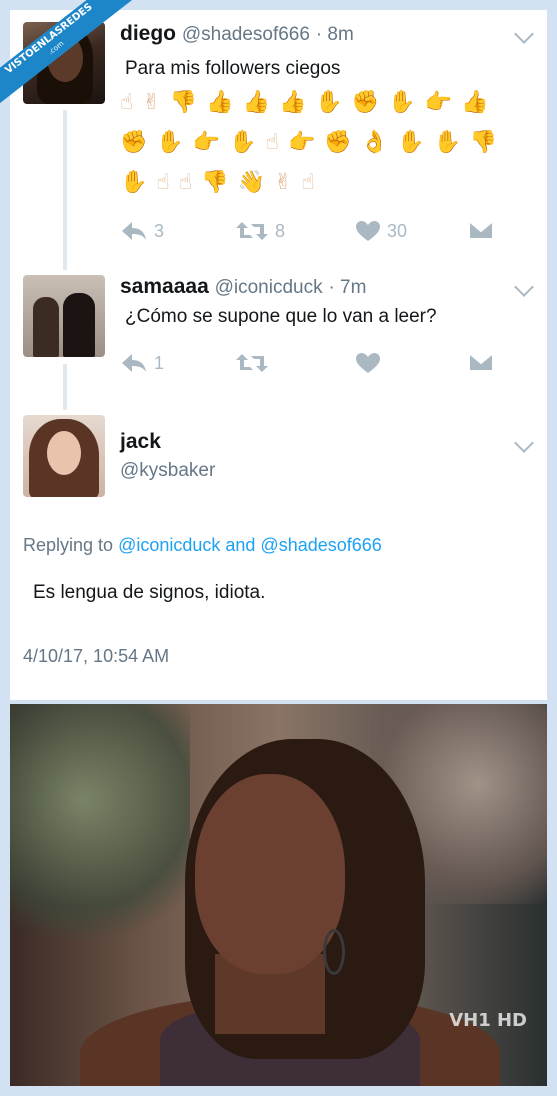 This screenshot has width=557, height=1096. Describe the element at coordinates (310, 233) in the screenshot. I see `tweet-actions: 3 8 30` at that location.